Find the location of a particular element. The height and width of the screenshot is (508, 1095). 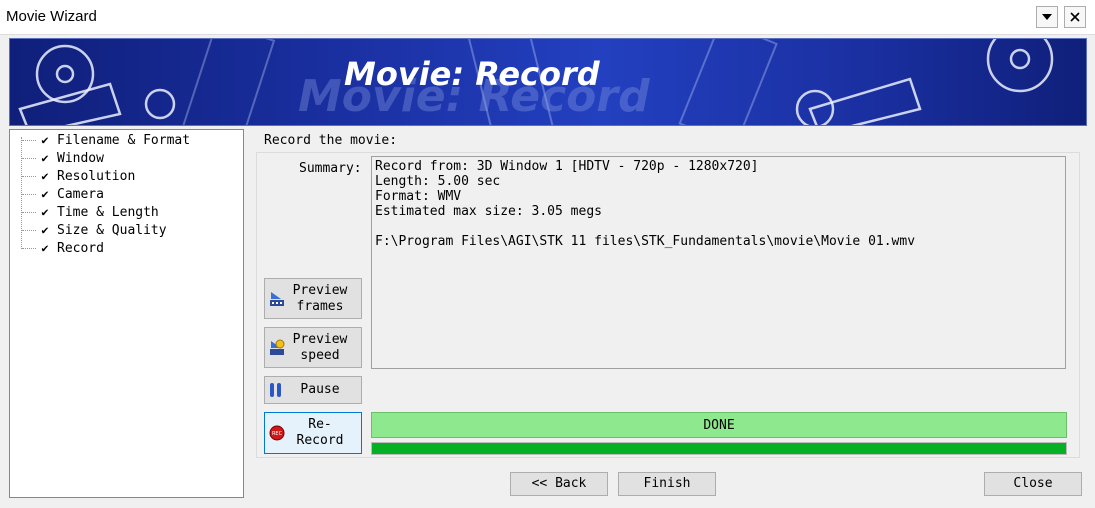

tree-item: ✔ Window is located at coordinates (63, 158).